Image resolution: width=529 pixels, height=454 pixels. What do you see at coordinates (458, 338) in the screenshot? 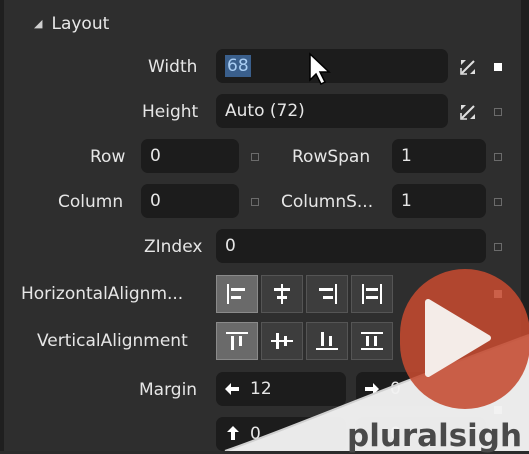
I see `play-icon` at bounding box center [458, 338].